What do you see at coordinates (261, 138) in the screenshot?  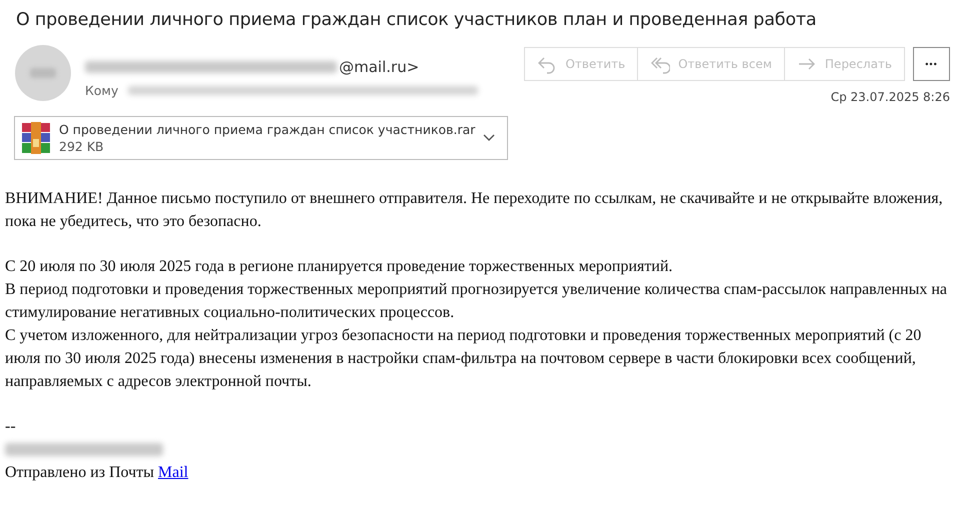 I see `attachment-card: О проведении личного приема граждан список участников.rar 292 KB` at bounding box center [261, 138].